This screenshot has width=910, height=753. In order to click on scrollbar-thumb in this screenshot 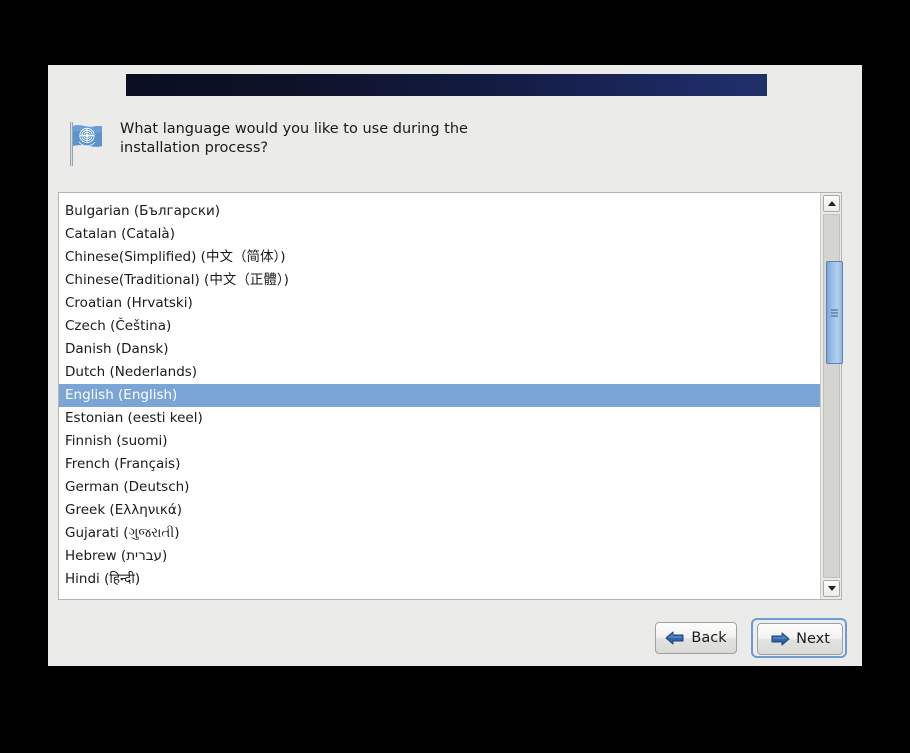, I will do `click(834, 312)`.